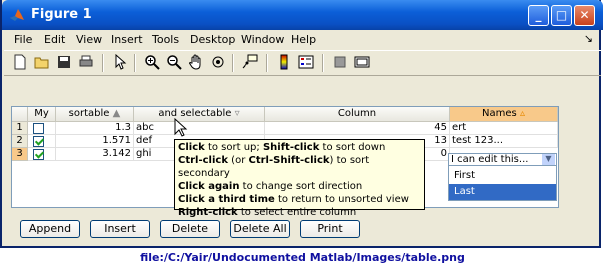  Describe the element at coordinates (504, 128) in the screenshot. I see `table-cell-names: ert` at that location.